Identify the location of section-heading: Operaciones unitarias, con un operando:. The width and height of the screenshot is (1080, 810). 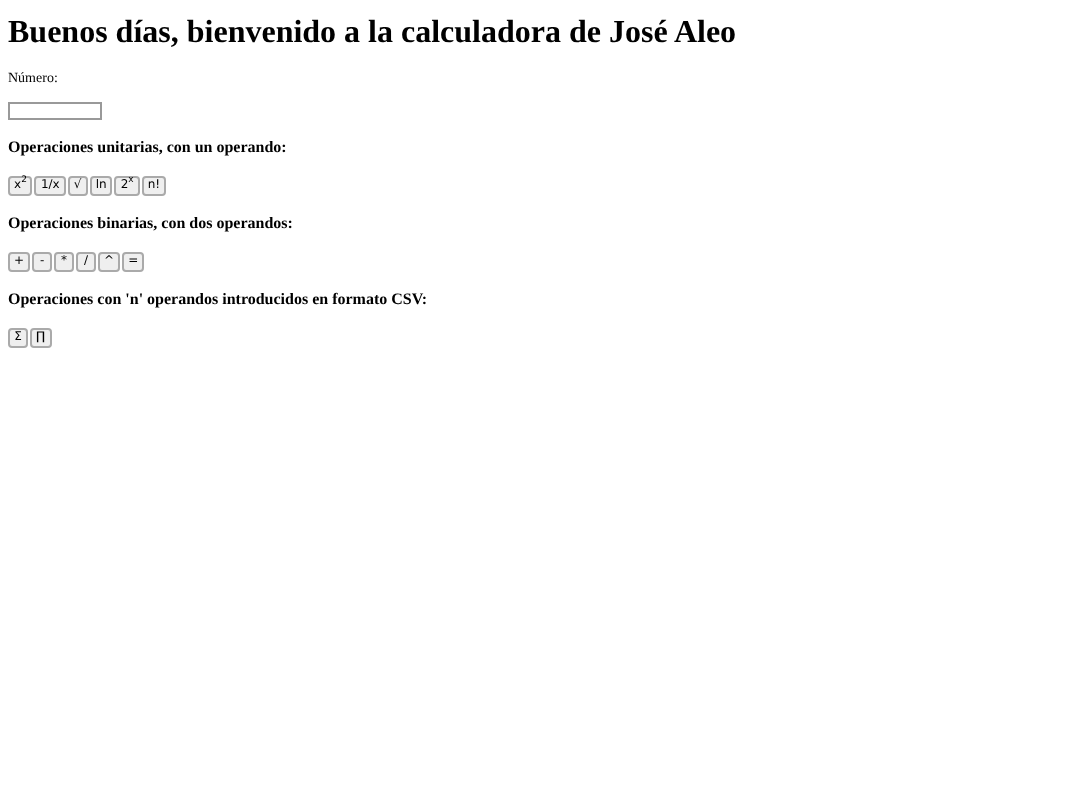
(148, 147).